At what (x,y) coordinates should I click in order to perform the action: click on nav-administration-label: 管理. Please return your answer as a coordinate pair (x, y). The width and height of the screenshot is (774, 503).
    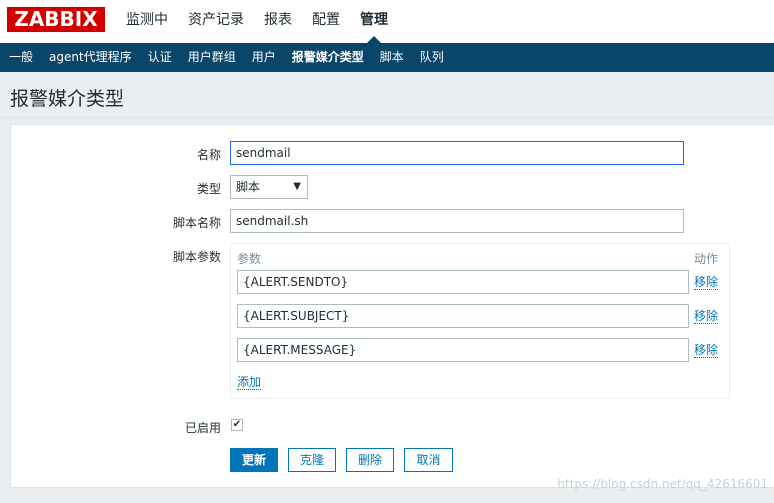
    Looking at the image, I should click on (374, 20).